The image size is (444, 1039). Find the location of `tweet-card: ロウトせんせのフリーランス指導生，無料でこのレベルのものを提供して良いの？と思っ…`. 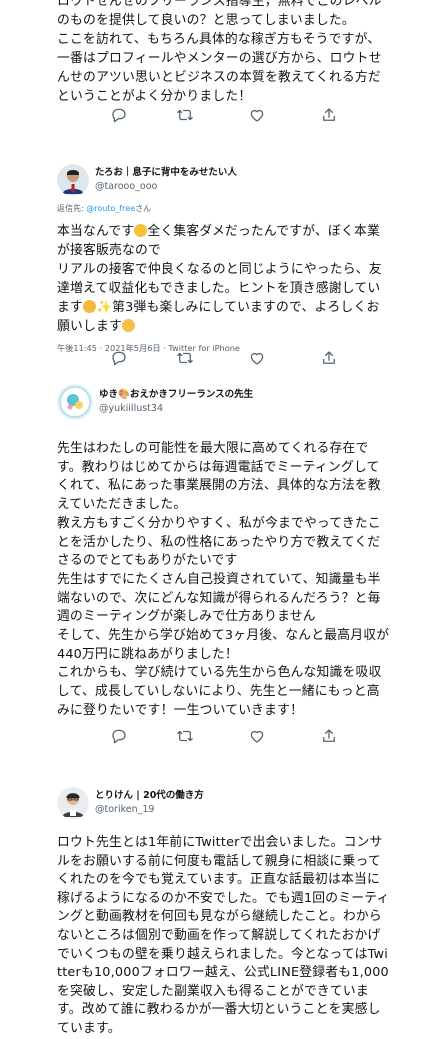

tweet-card: ロウトせんせのフリーランス指導生，無料でこのレベルのものを提供して良いの？と思っ… is located at coordinates (222, 53).